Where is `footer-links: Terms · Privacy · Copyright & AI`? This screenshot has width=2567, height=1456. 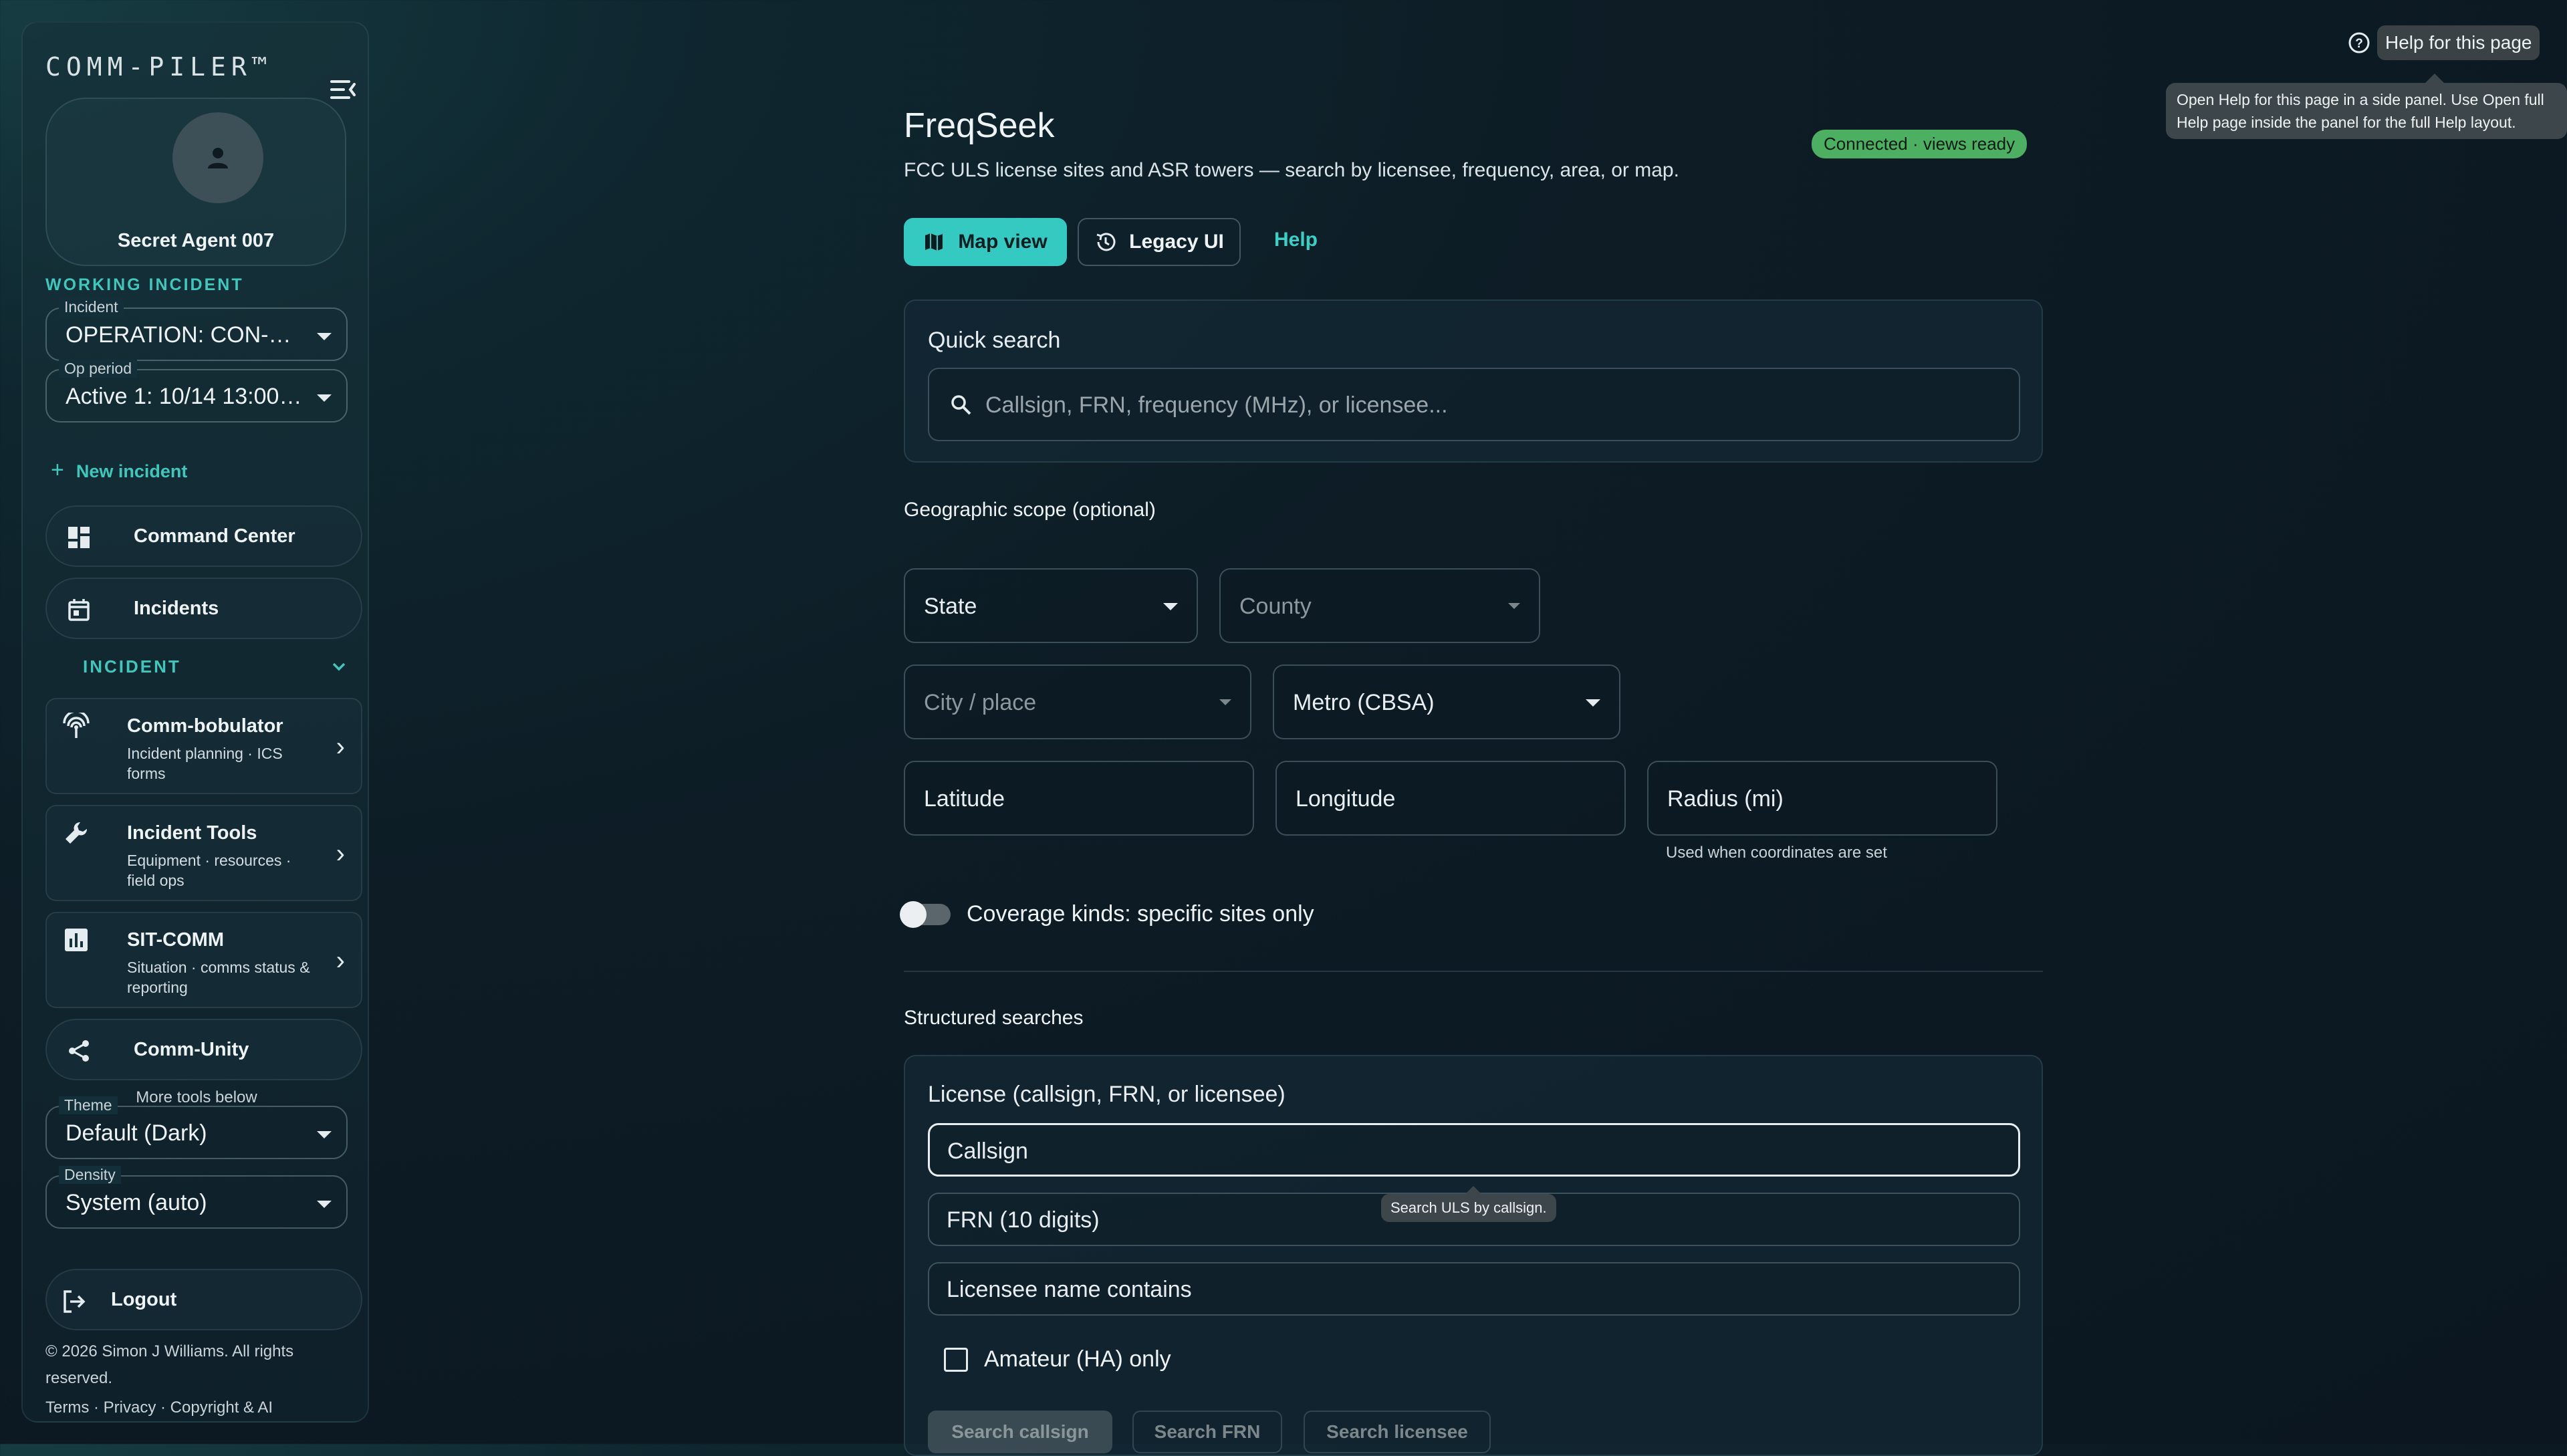
footer-links: Terms · Privacy · Copyright & AI is located at coordinates (159, 1408).